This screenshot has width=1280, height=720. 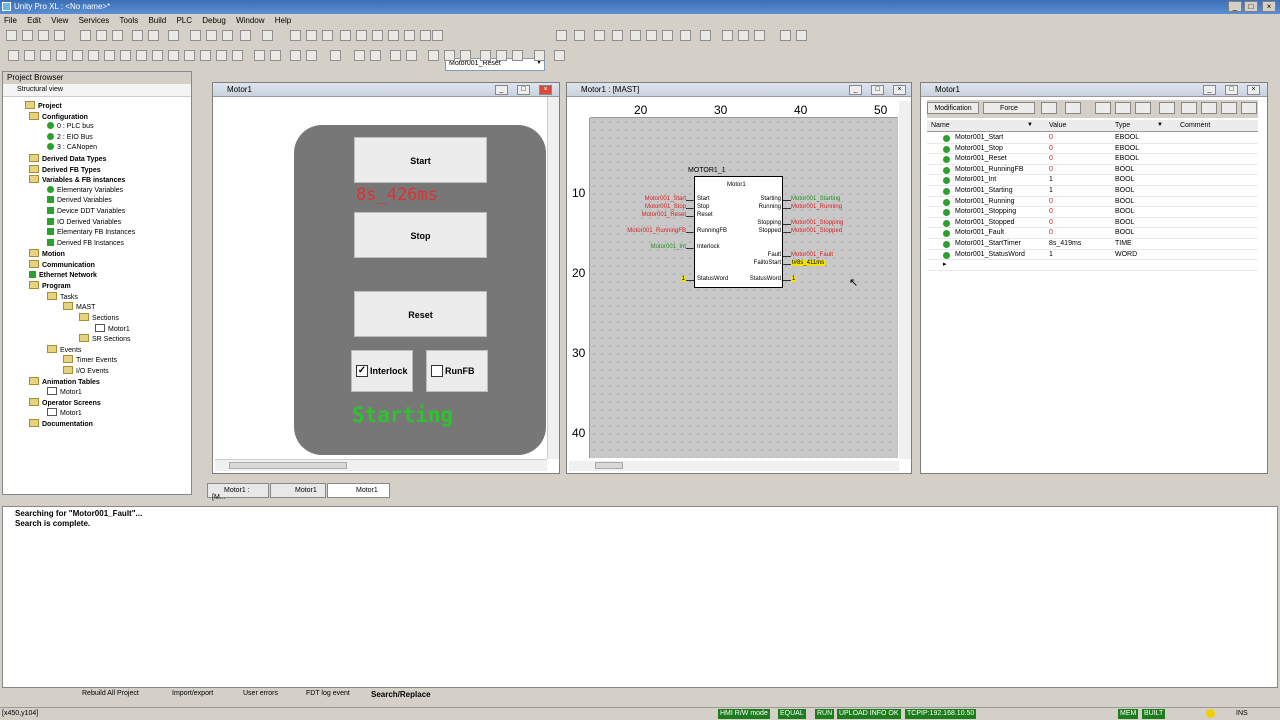 What do you see at coordinates (940, 125) in the screenshot?
I see `column-name: Name` at bounding box center [940, 125].